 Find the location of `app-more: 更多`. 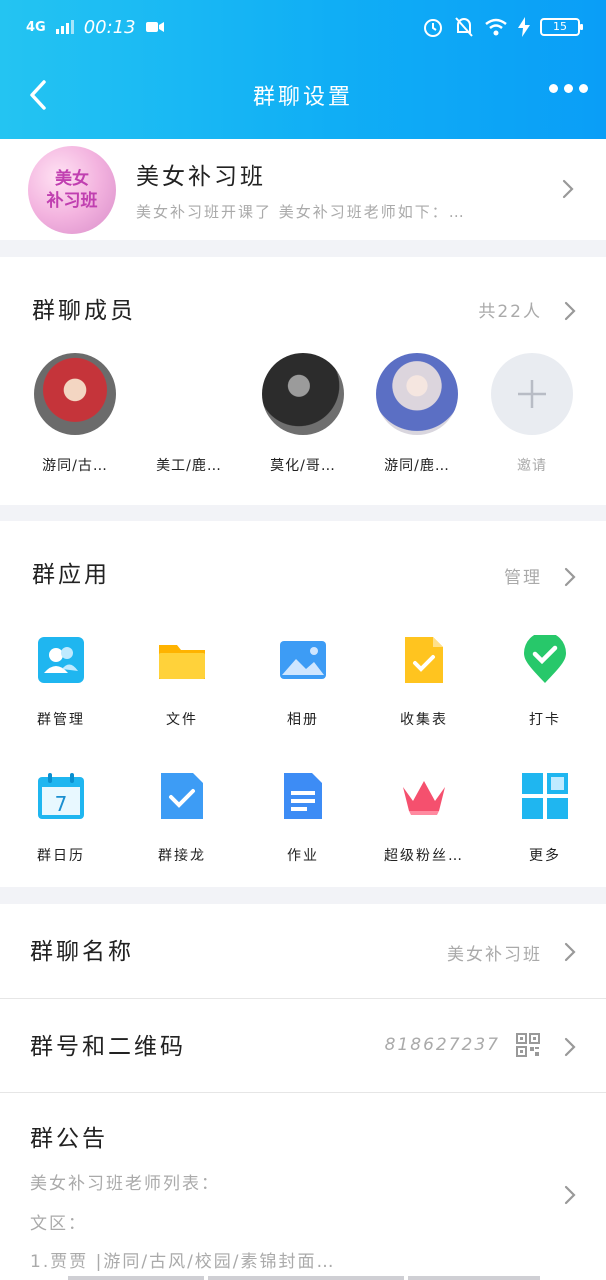

app-more: 更多 is located at coordinates (545, 818).